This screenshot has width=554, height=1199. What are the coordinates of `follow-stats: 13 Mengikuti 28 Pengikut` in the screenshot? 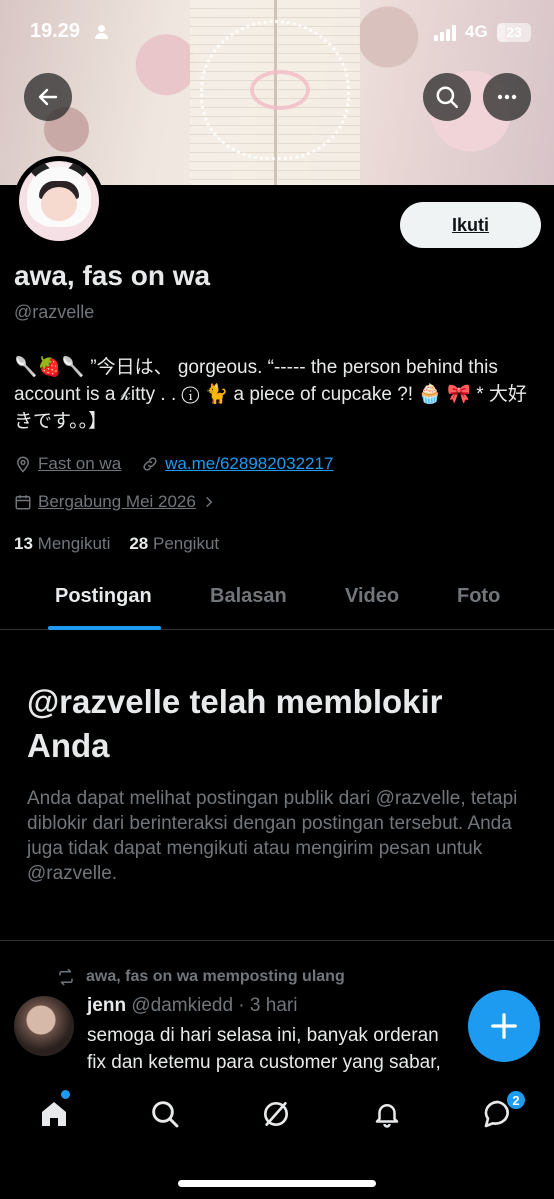 It's located at (116, 544).